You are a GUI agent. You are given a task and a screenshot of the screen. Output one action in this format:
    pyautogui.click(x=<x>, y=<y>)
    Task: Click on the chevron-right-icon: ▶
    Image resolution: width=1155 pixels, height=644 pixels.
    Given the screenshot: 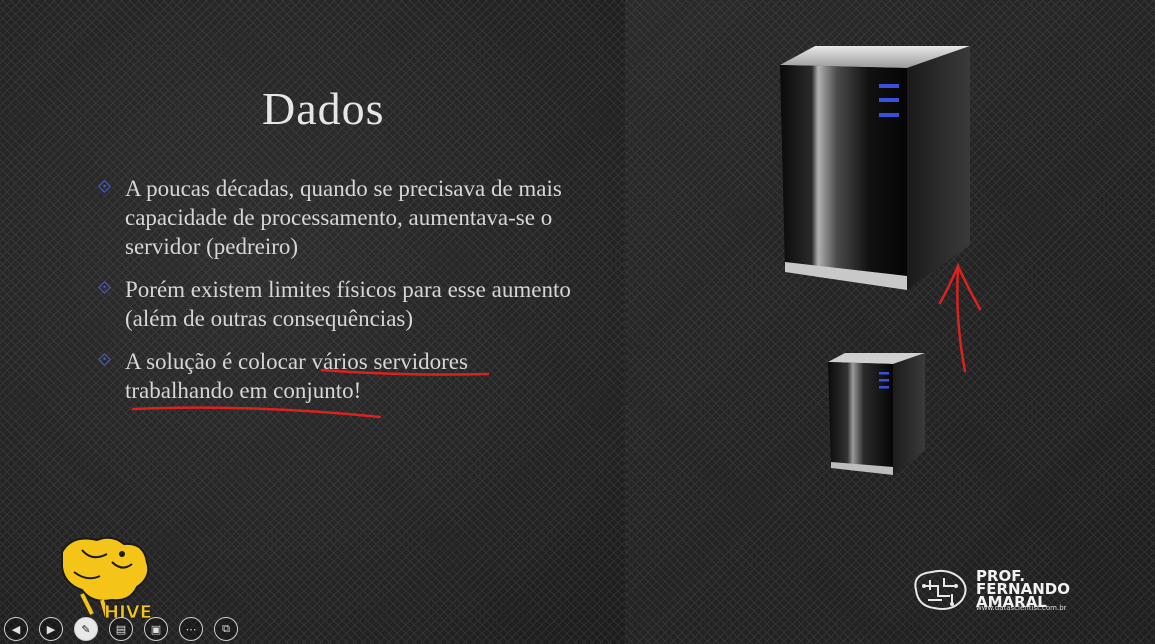 What is the action you would take?
    pyautogui.click(x=51, y=629)
    